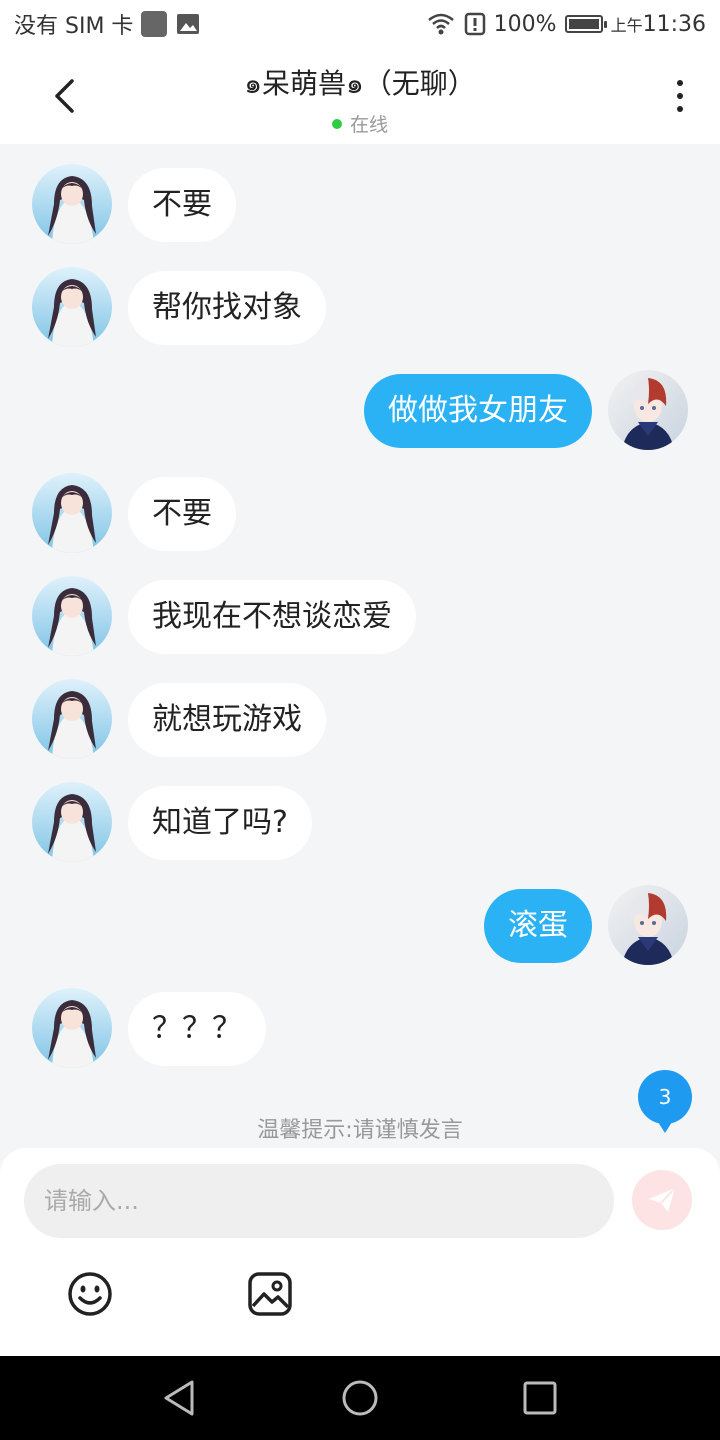  I want to click on image-icon, so click(270, 1294).